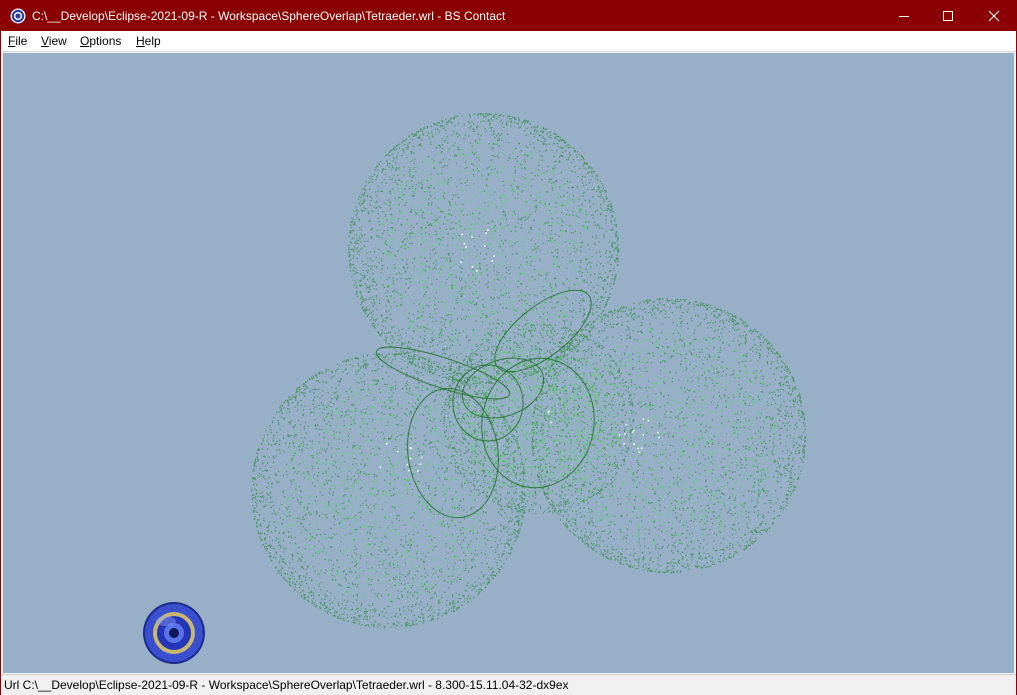  I want to click on menu-options: Options, so click(100, 41).